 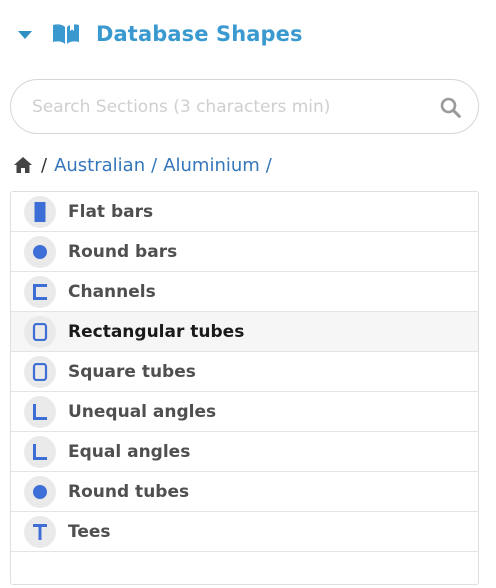 I want to click on list-item-unequal-angles: Unequal angles, so click(x=244, y=412).